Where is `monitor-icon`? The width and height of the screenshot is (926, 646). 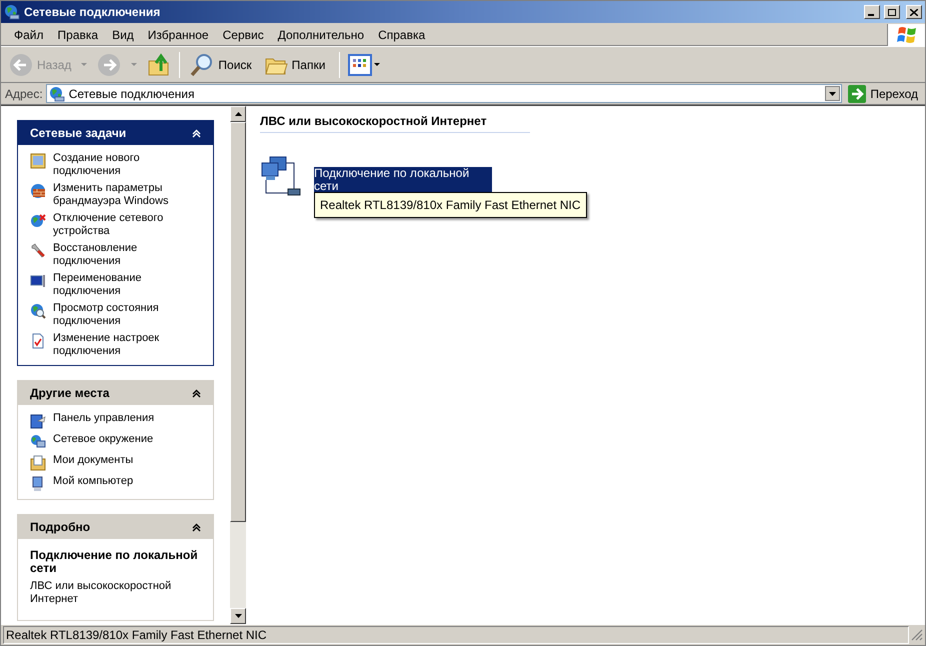 monitor-icon is located at coordinates (38, 281).